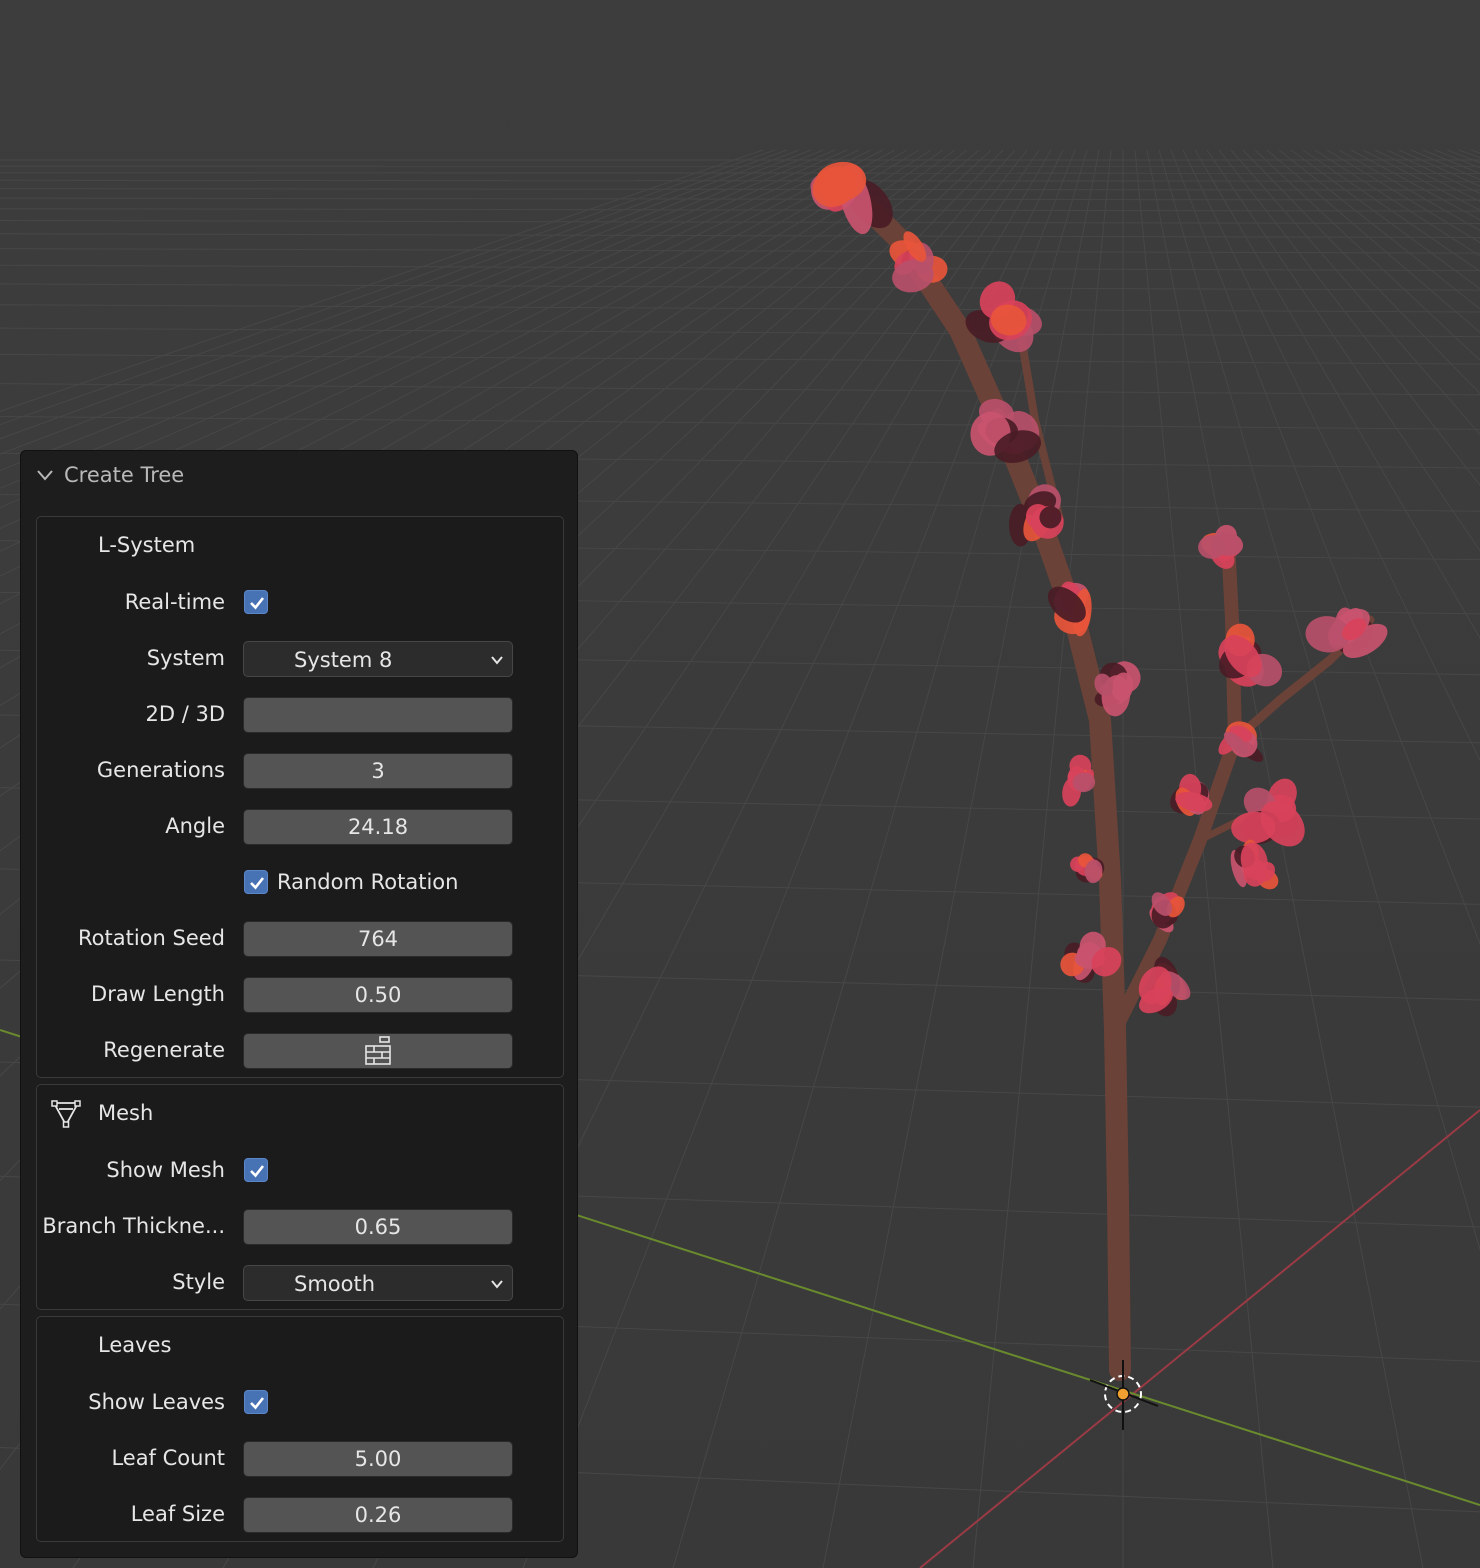 The height and width of the screenshot is (1568, 1480). I want to click on generations-row: Generations 3, so click(300, 771).